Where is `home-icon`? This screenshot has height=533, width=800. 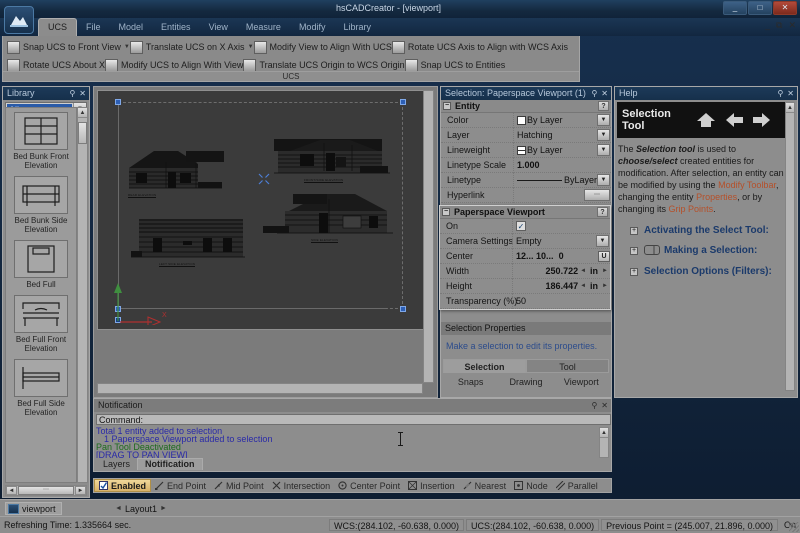 home-icon is located at coordinates (706, 120).